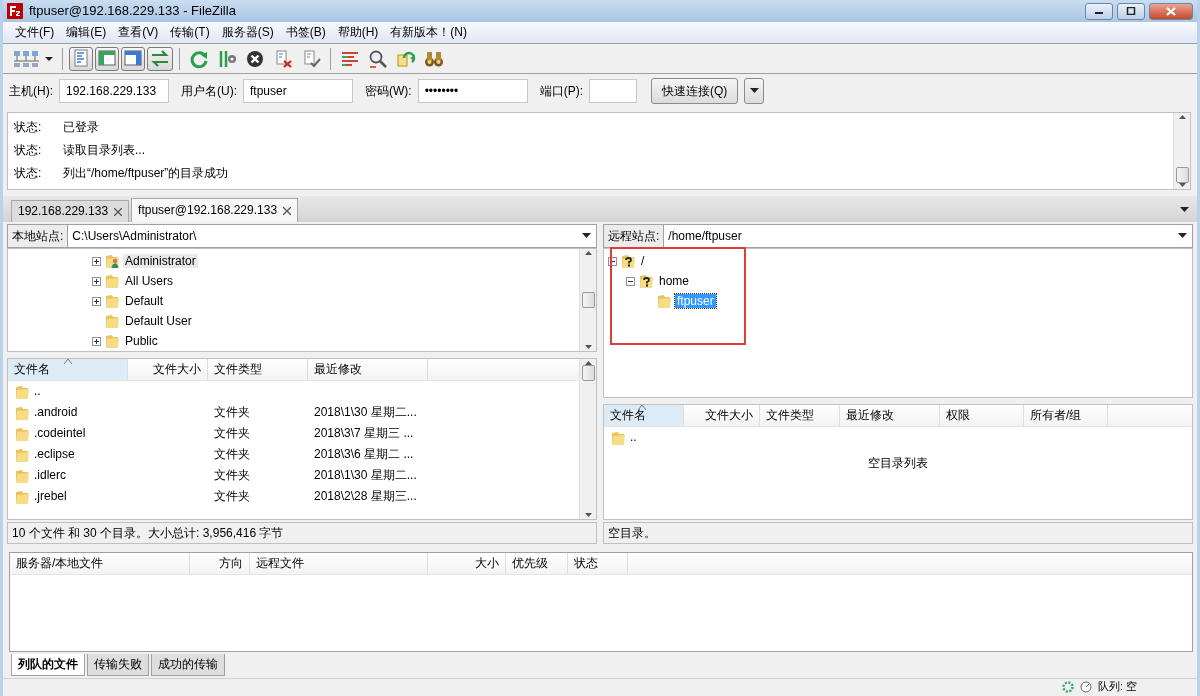  What do you see at coordinates (81, 127) in the screenshot?
I see `log-message: 已登录` at bounding box center [81, 127].